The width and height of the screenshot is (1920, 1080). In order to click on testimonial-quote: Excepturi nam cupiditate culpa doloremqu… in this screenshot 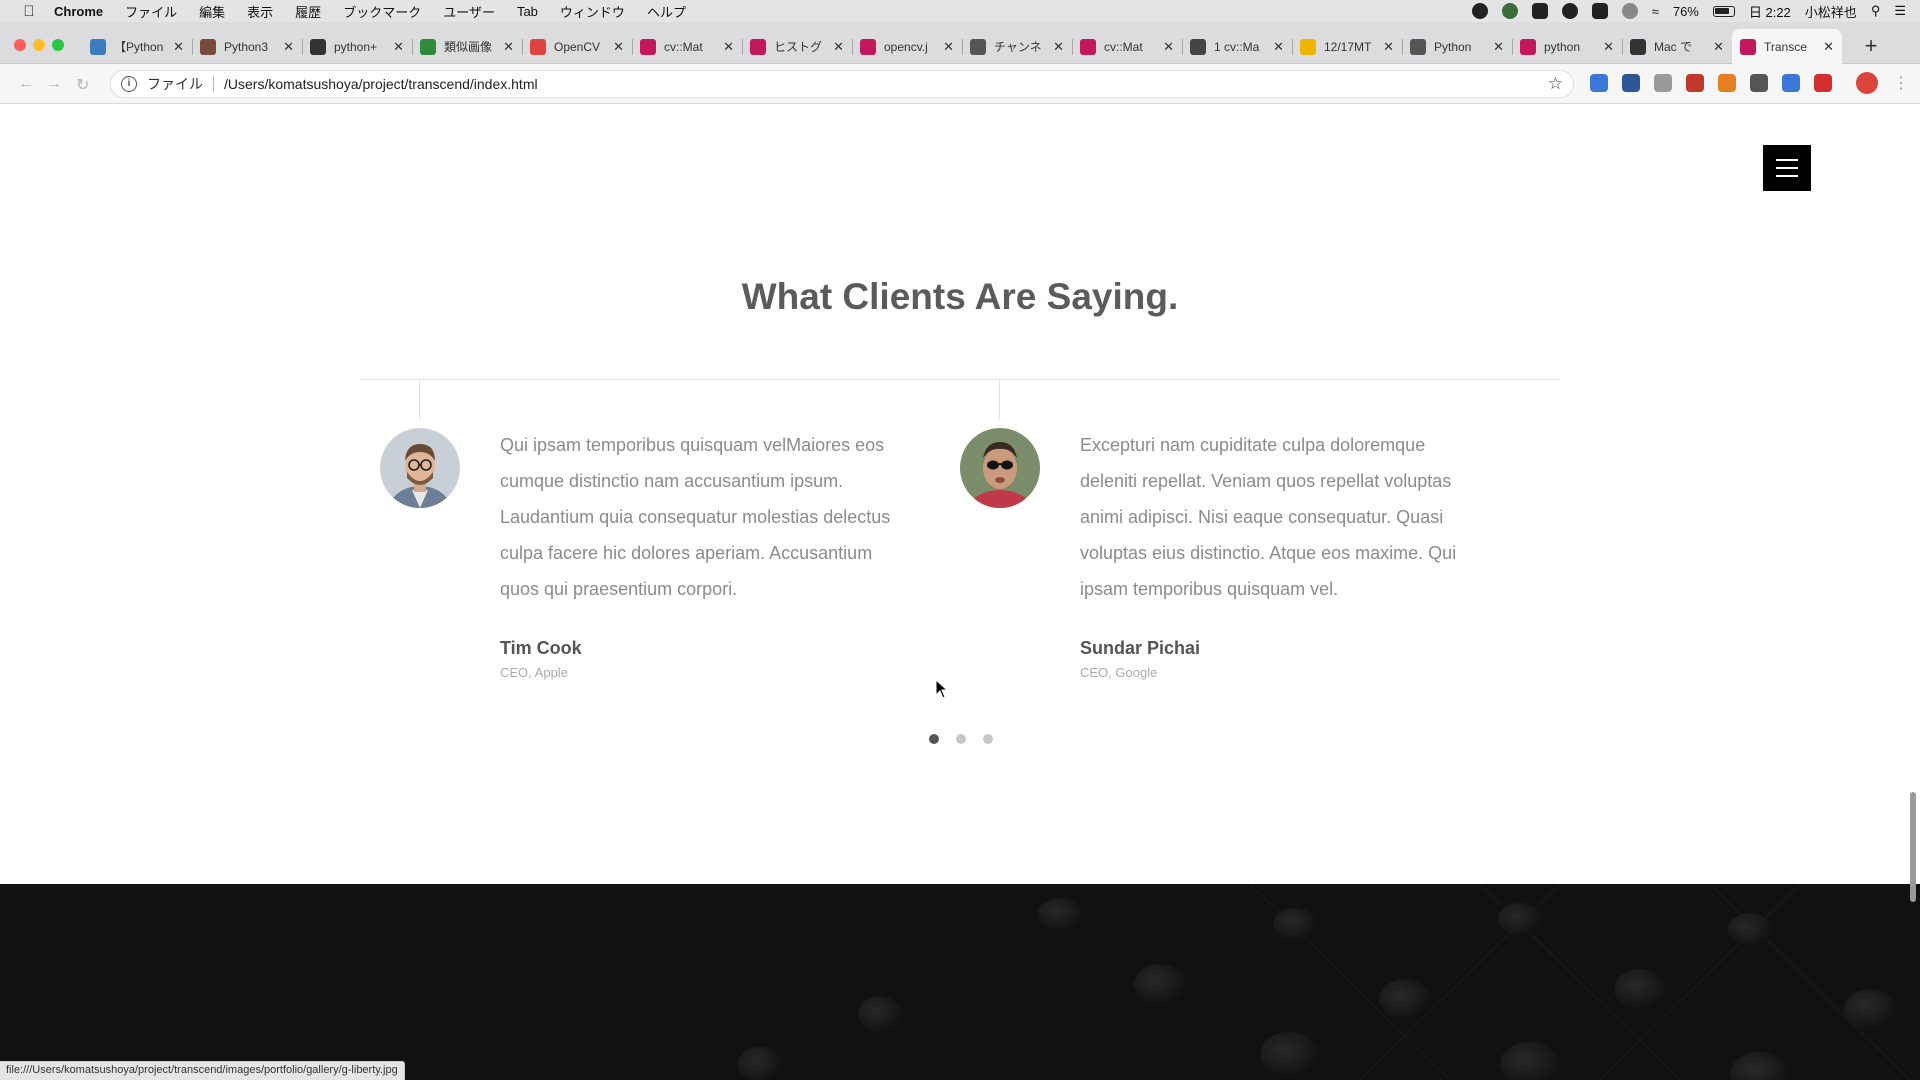, I will do `click(1320, 517)`.